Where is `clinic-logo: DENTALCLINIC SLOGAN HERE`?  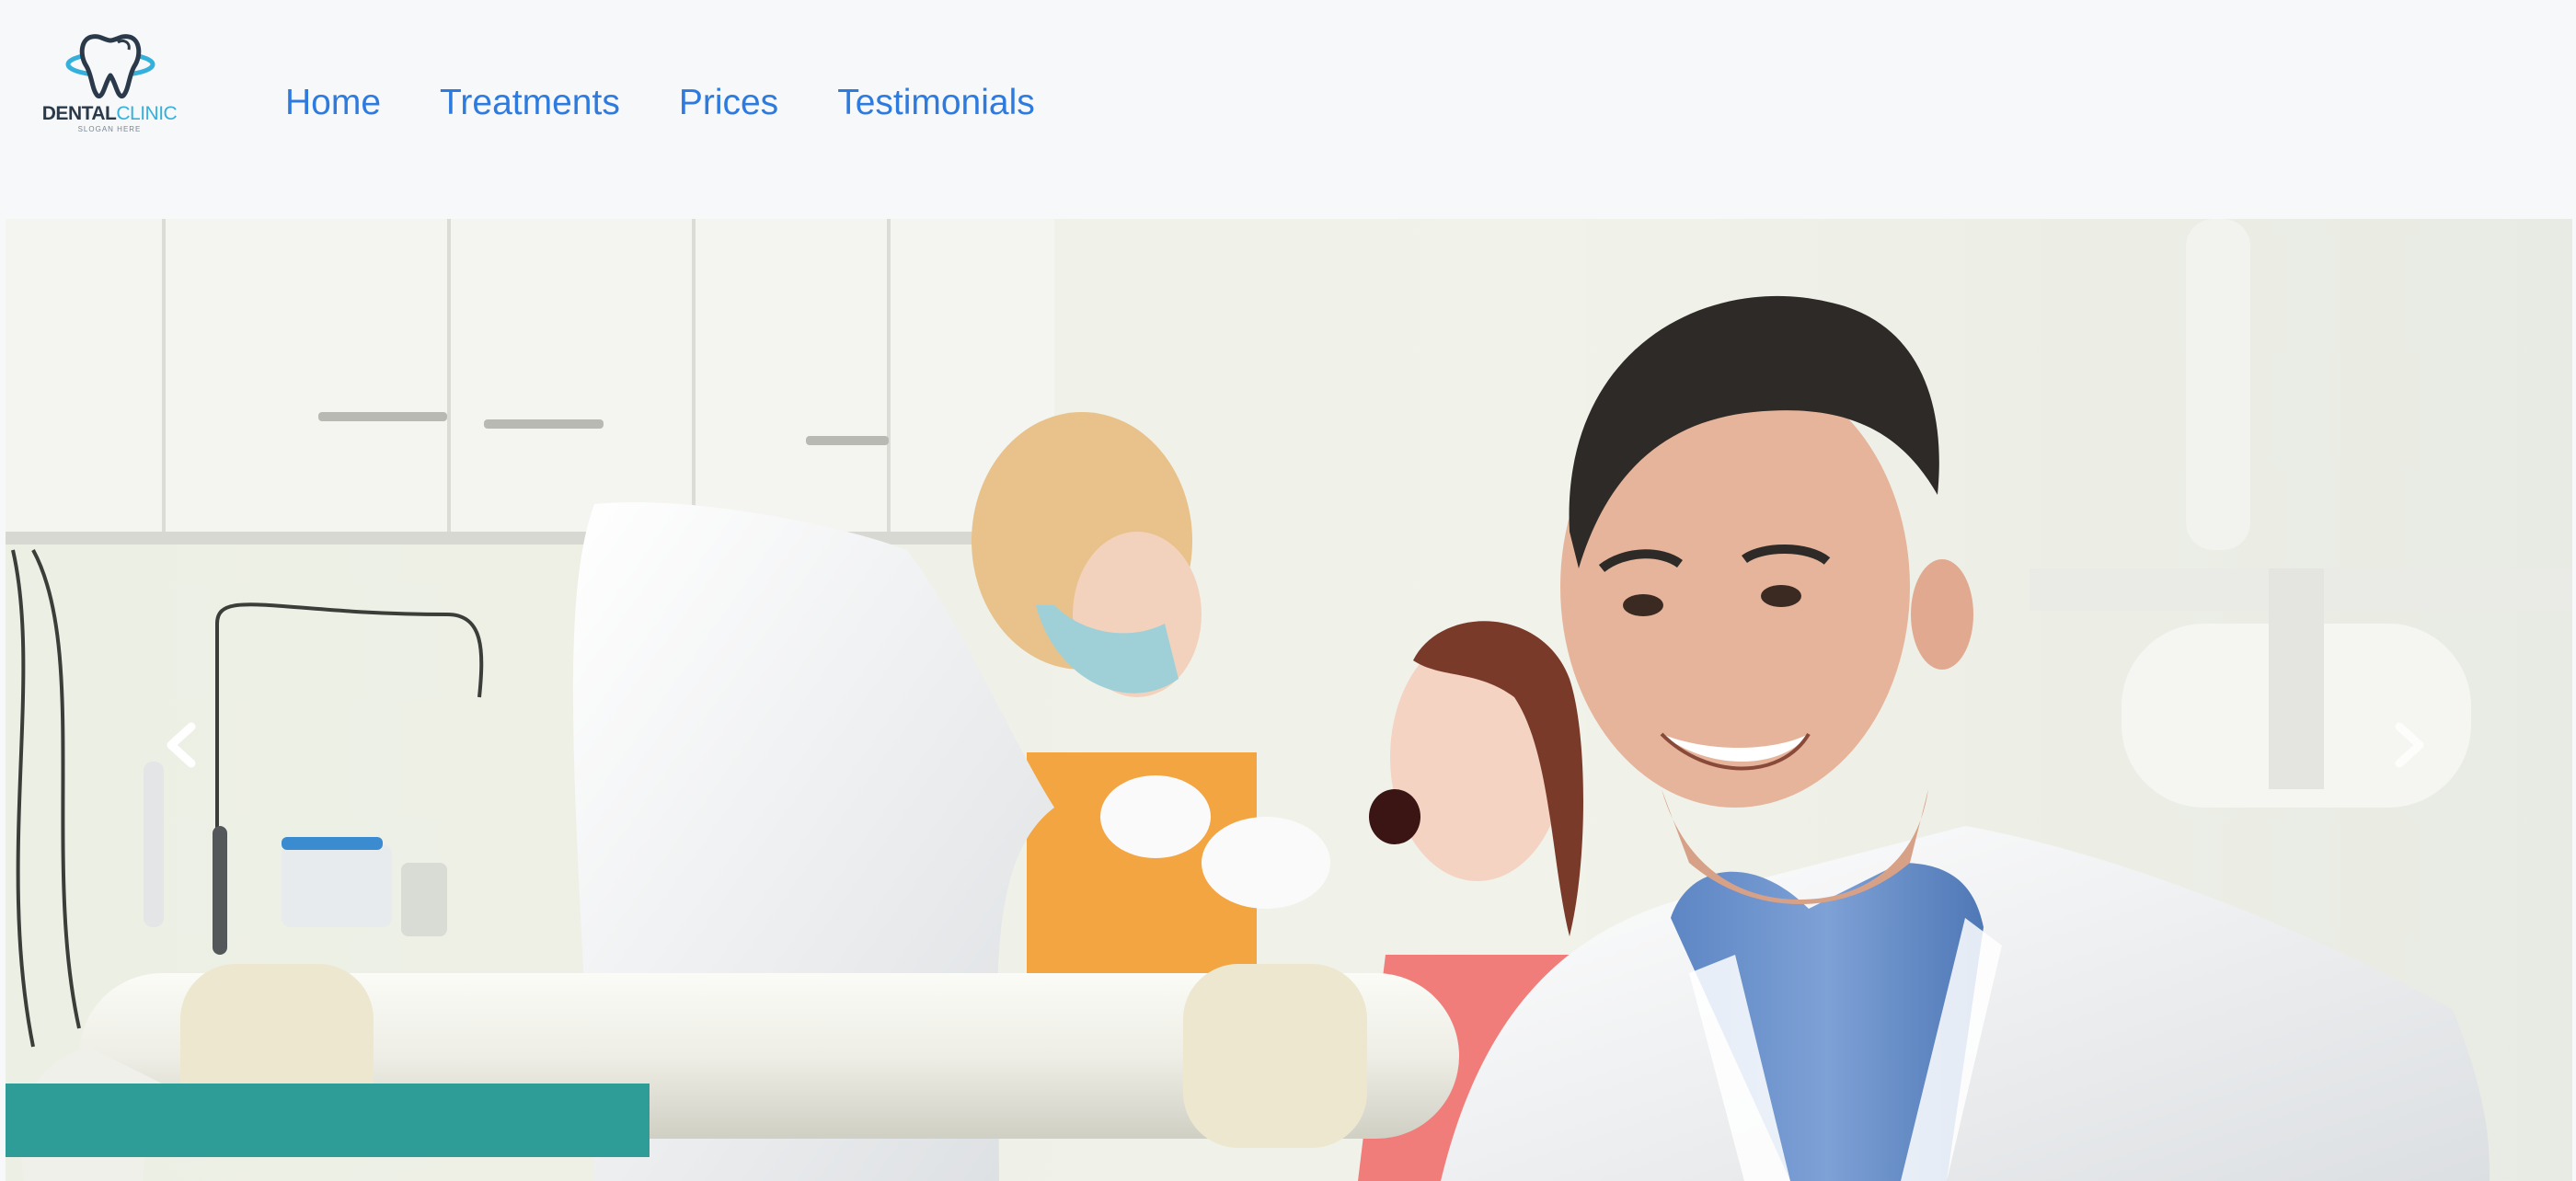 clinic-logo: DENTALCLINIC SLOGAN HERE is located at coordinates (109, 83).